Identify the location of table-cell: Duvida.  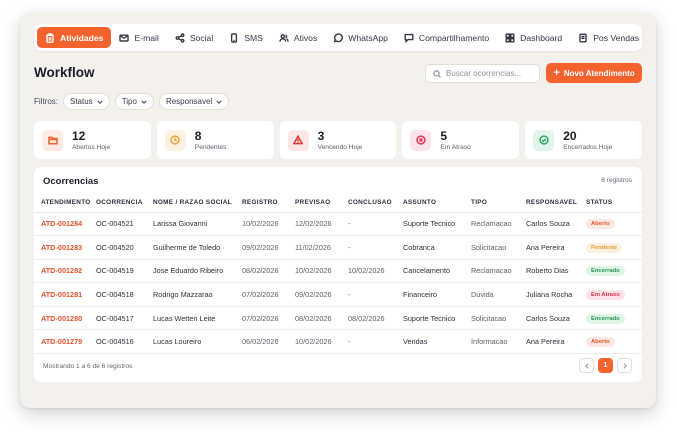
(498, 294).